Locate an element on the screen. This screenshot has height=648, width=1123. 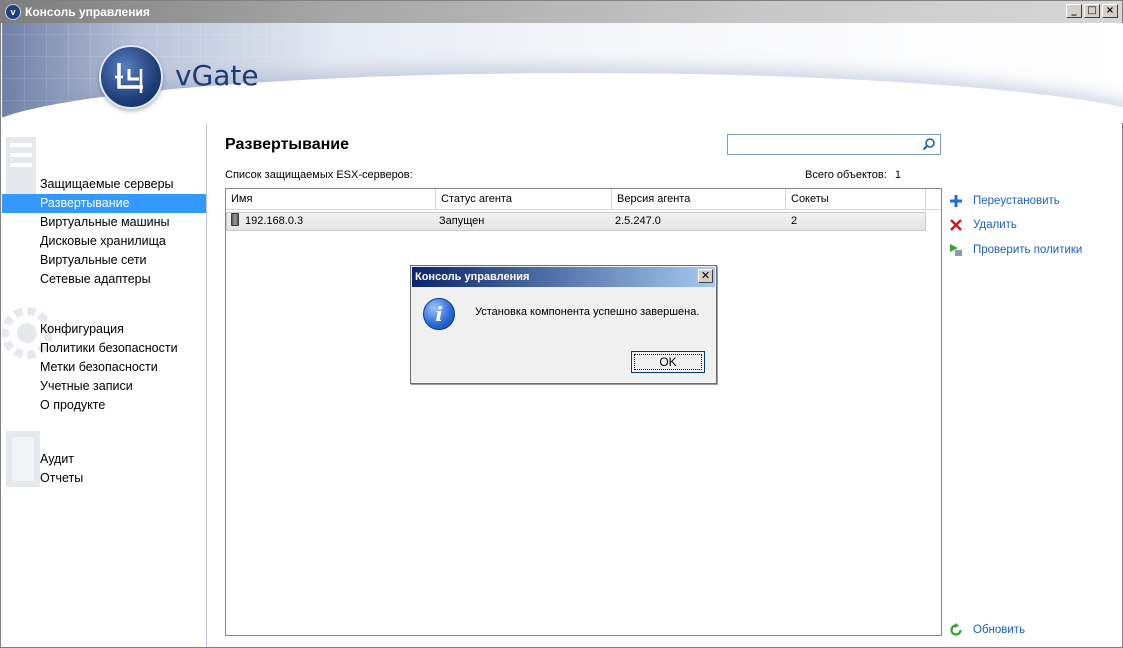
page-title: Развертывание is located at coordinates (287, 144).